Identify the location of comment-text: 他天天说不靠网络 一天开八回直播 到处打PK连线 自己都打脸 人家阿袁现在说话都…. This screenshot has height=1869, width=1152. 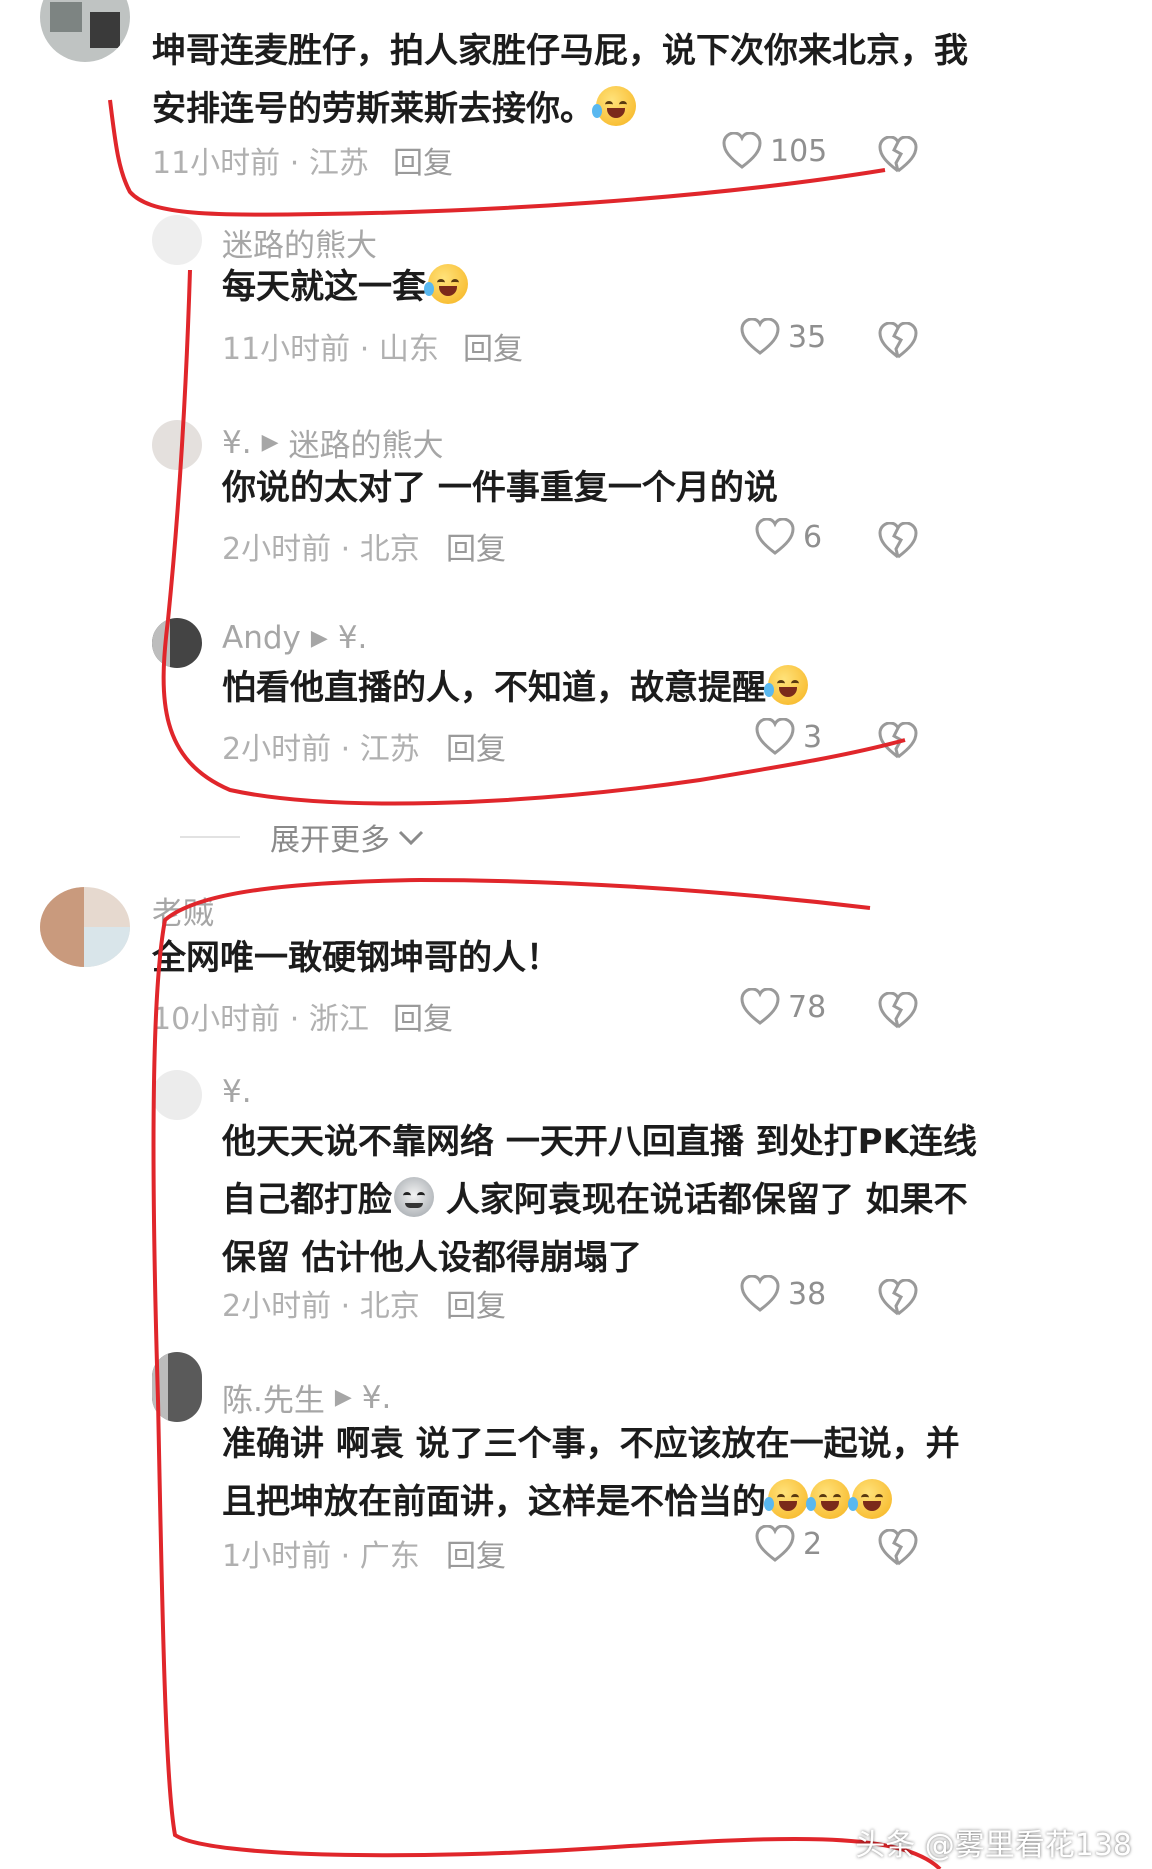
(599, 1200).